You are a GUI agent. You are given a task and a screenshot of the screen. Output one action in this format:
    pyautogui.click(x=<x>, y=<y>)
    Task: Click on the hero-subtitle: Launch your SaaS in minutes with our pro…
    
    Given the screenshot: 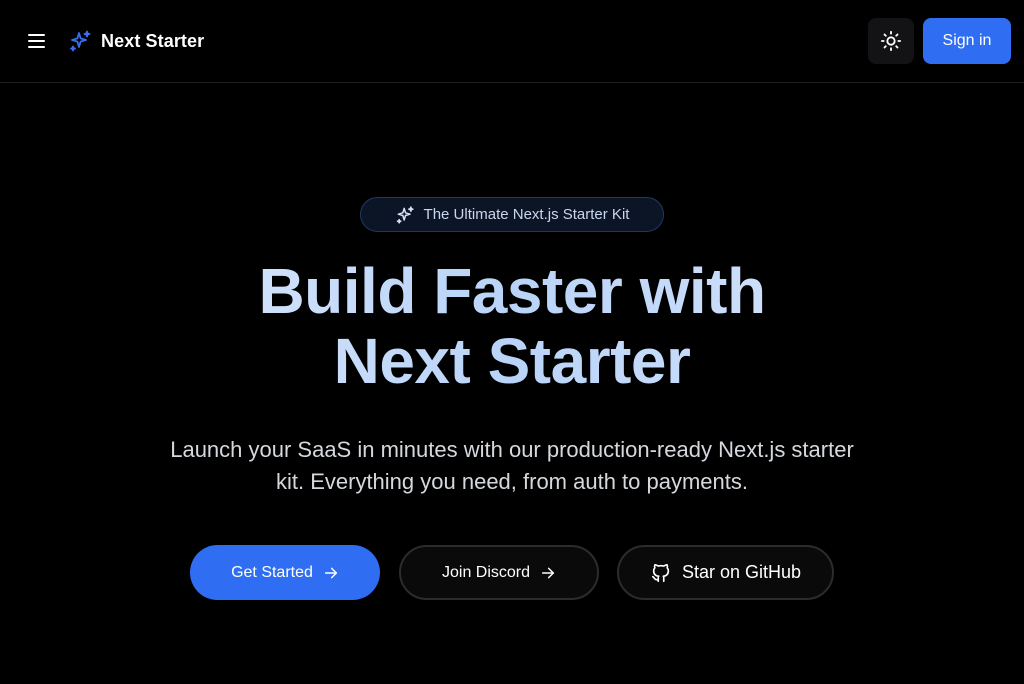 What is the action you would take?
    pyautogui.click(x=512, y=466)
    